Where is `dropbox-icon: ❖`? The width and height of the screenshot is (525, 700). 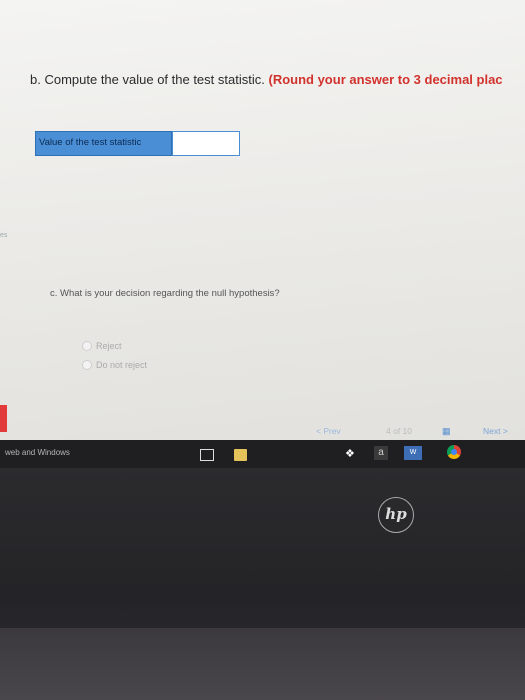 dropbox-icon: ❖ is located at coordinates (350, 453).